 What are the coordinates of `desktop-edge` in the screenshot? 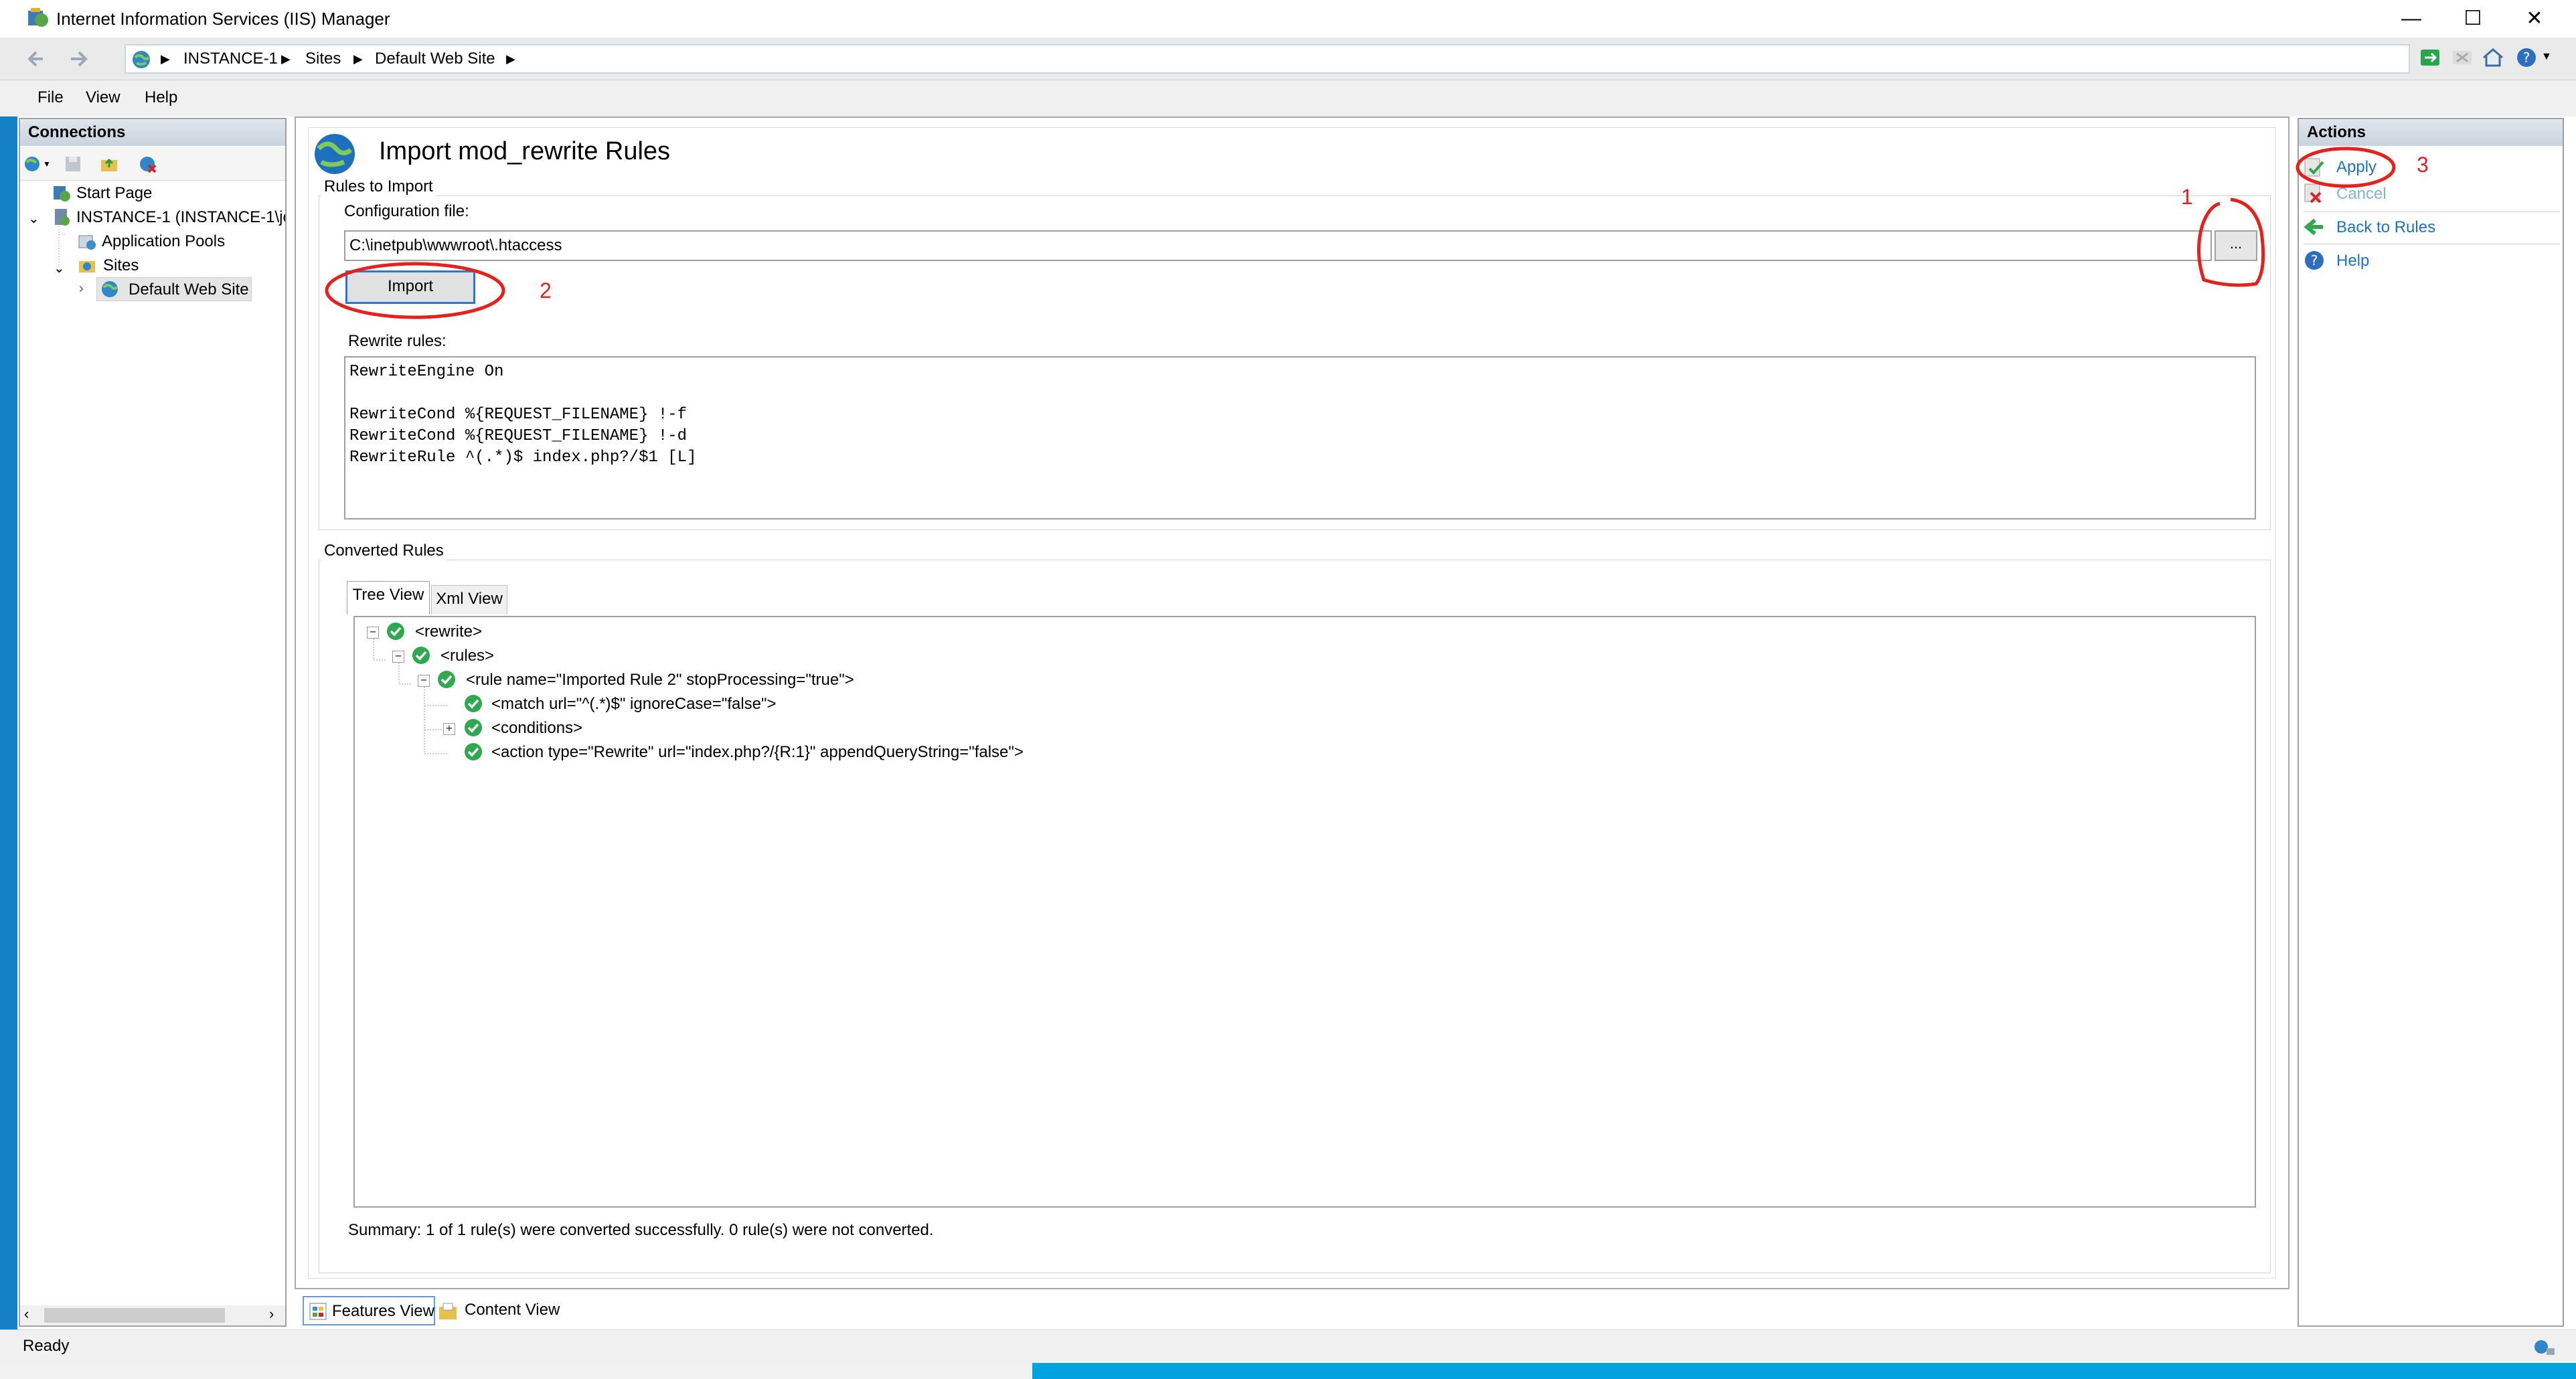 It's located at (8, 681).